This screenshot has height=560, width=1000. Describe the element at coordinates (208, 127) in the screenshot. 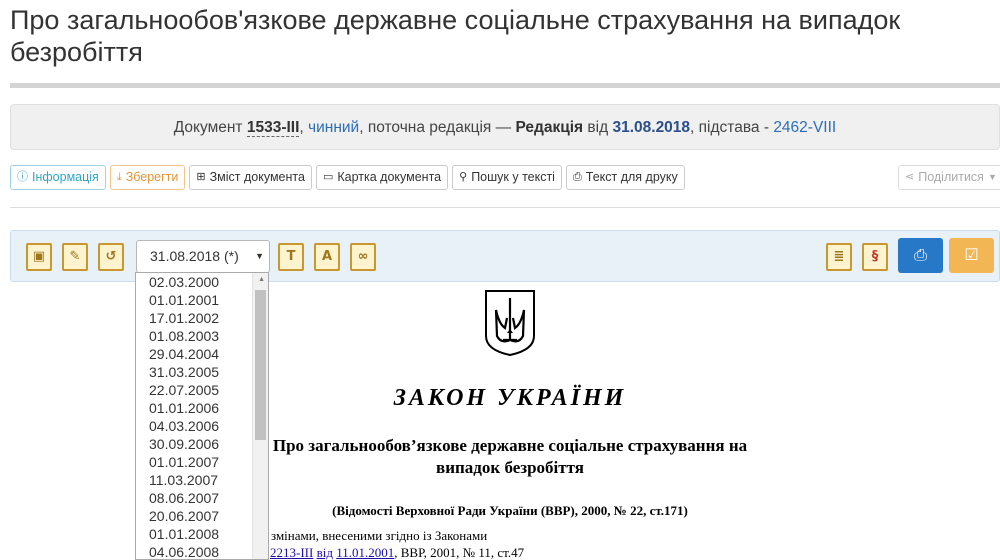

I see `doc-prefix: Документ` at that location.